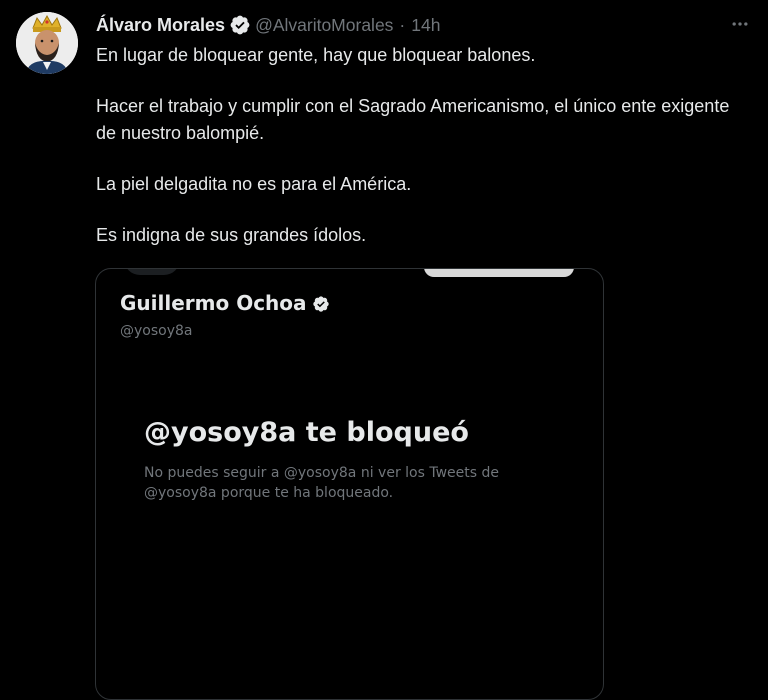 The image size is (768, 700). Describe the element at coordinates (156, 331) in the screenshot. I see `blocked-profile-handle: @yosoy8a` at that location.